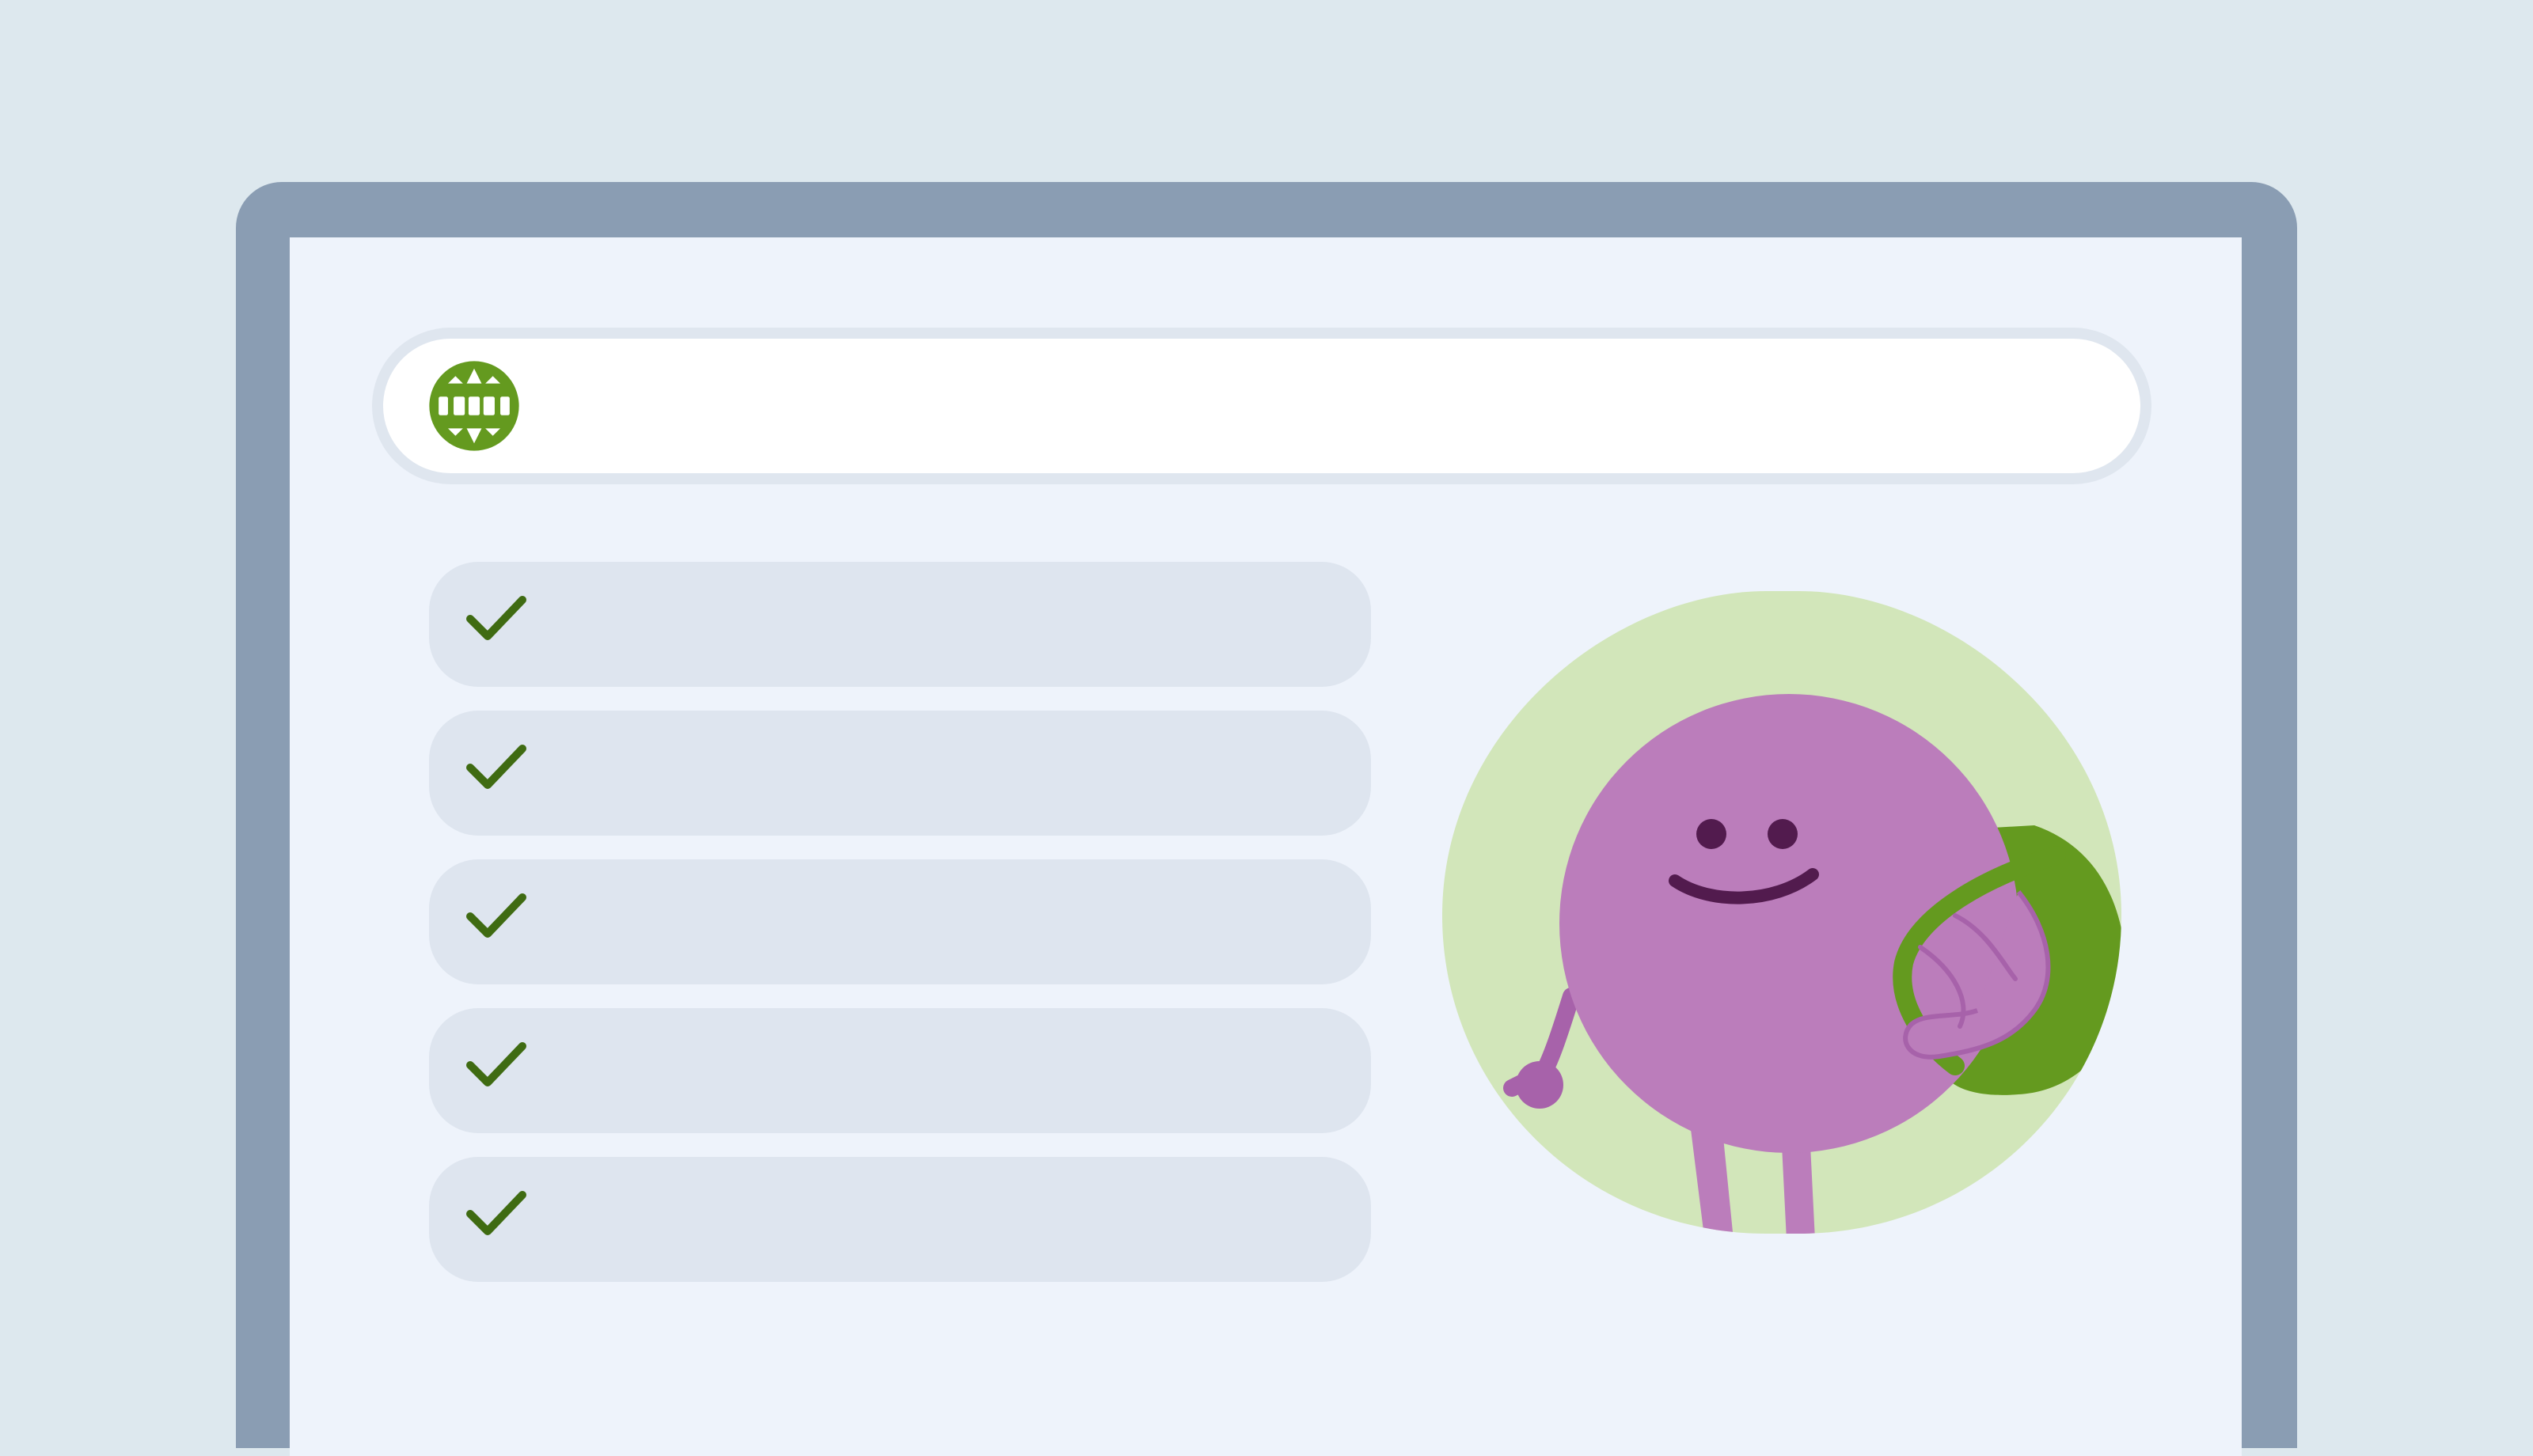  Describe the element at coordinates (1539, 1085) in the screenshot. I see `mascot-hand` at that location.